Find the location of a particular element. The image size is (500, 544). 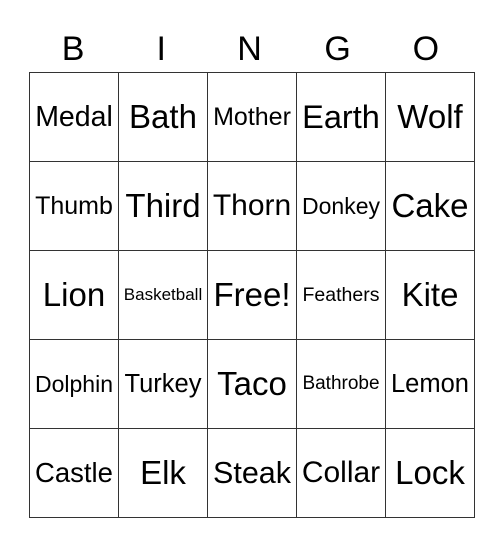

grid-row: Castle Elk Steak Collar Lock is located at coordinates (252, 473).